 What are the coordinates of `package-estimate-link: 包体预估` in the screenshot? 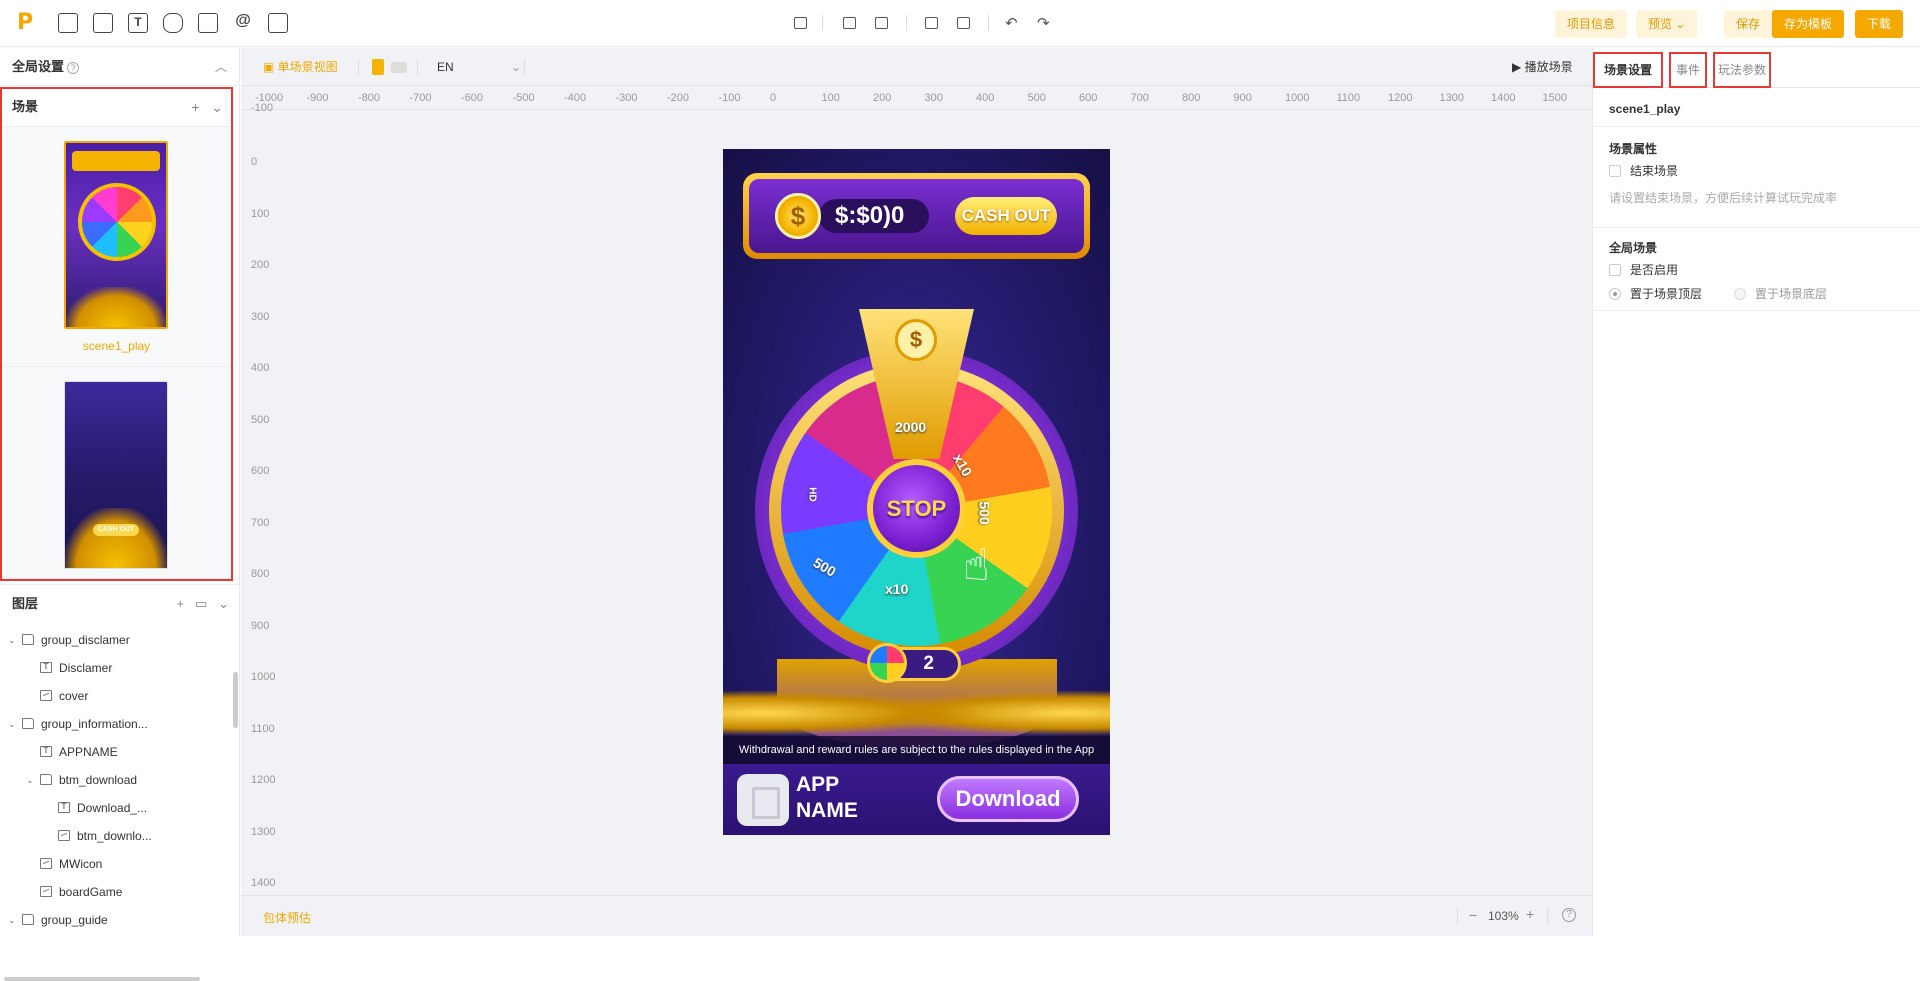 It's located at (287, 917).